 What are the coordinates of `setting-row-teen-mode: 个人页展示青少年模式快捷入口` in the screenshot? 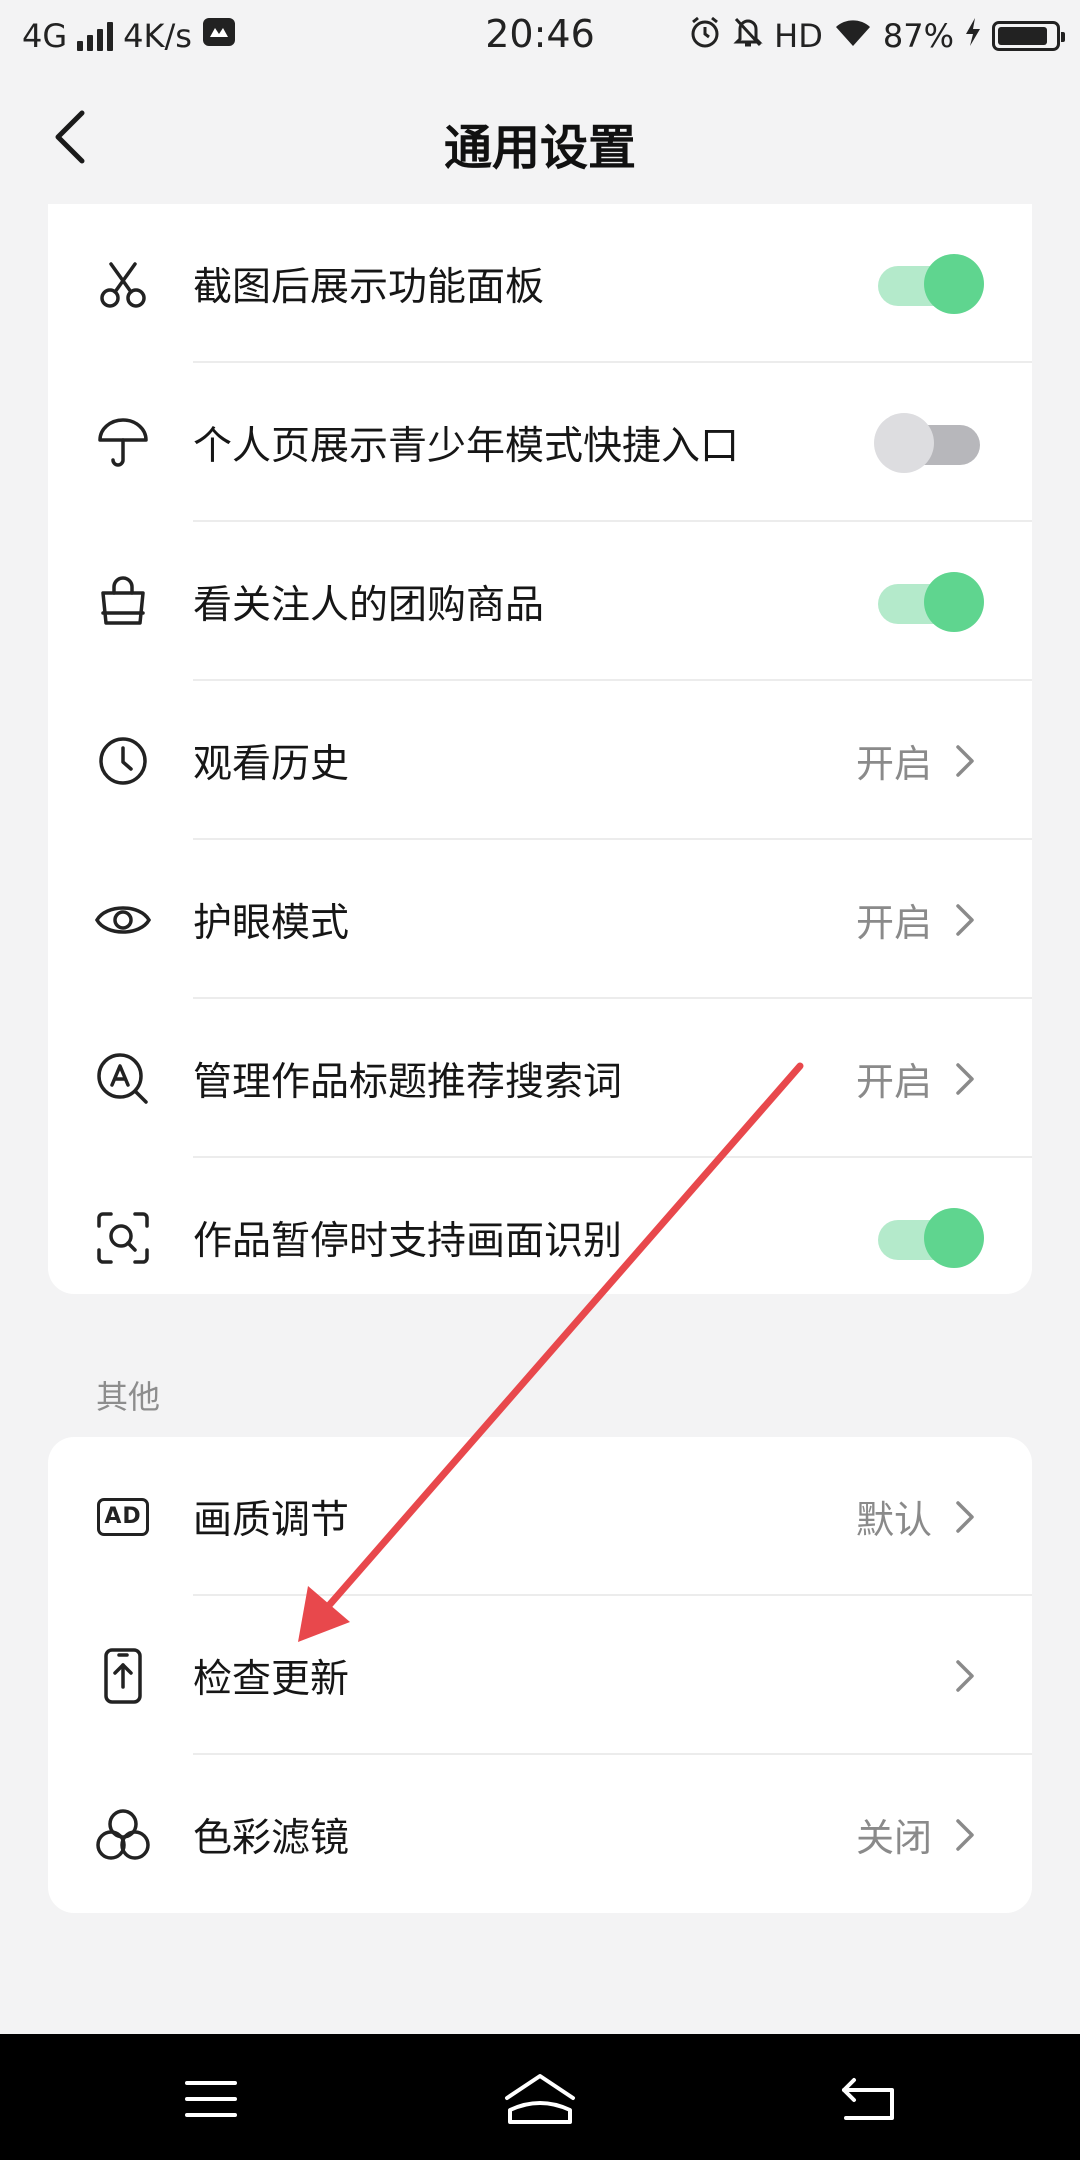 It's located at (540, 442).